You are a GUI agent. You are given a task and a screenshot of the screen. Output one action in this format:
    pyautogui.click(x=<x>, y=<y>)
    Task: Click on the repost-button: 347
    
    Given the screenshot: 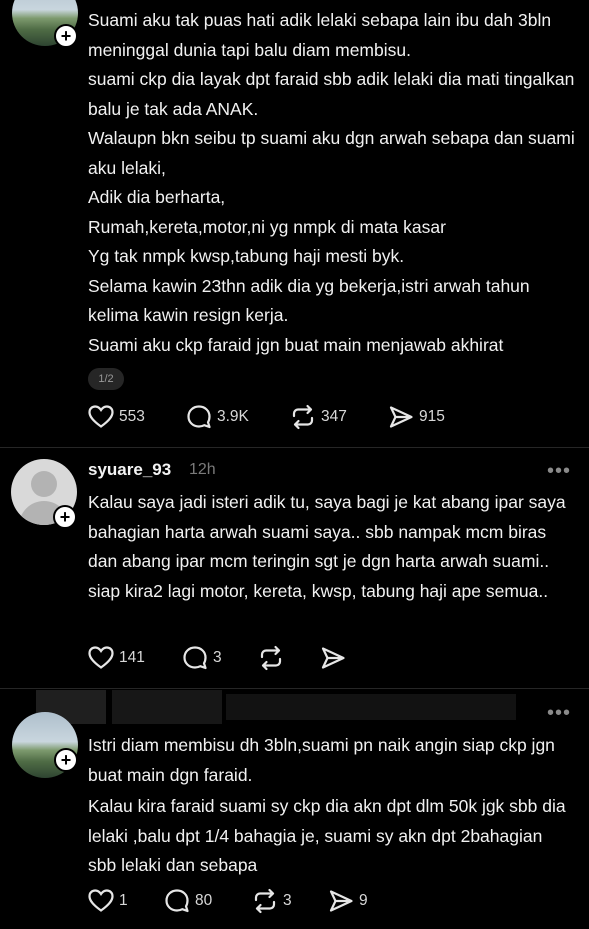 What is the action you would take?
    pyautogui.click(x=318, y=417)
    